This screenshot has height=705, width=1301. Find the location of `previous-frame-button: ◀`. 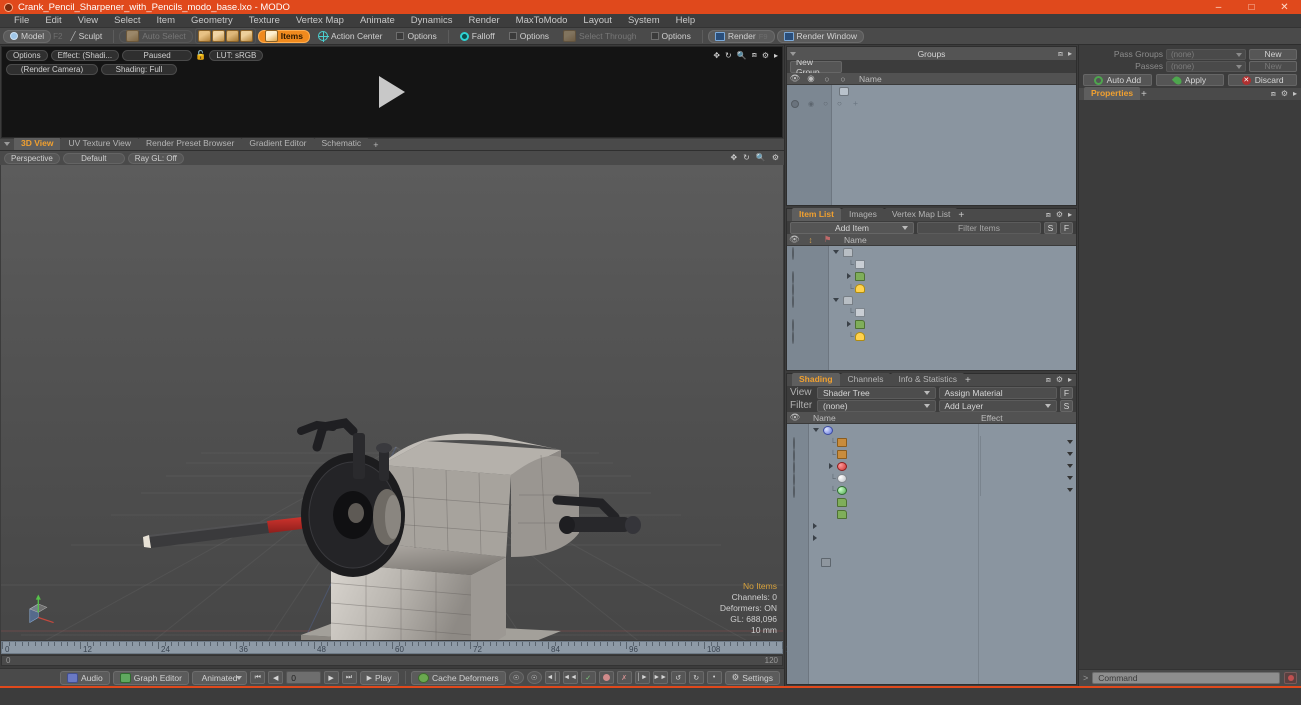

previous-frame-button: ◀ is located at coordinates (276, 677).